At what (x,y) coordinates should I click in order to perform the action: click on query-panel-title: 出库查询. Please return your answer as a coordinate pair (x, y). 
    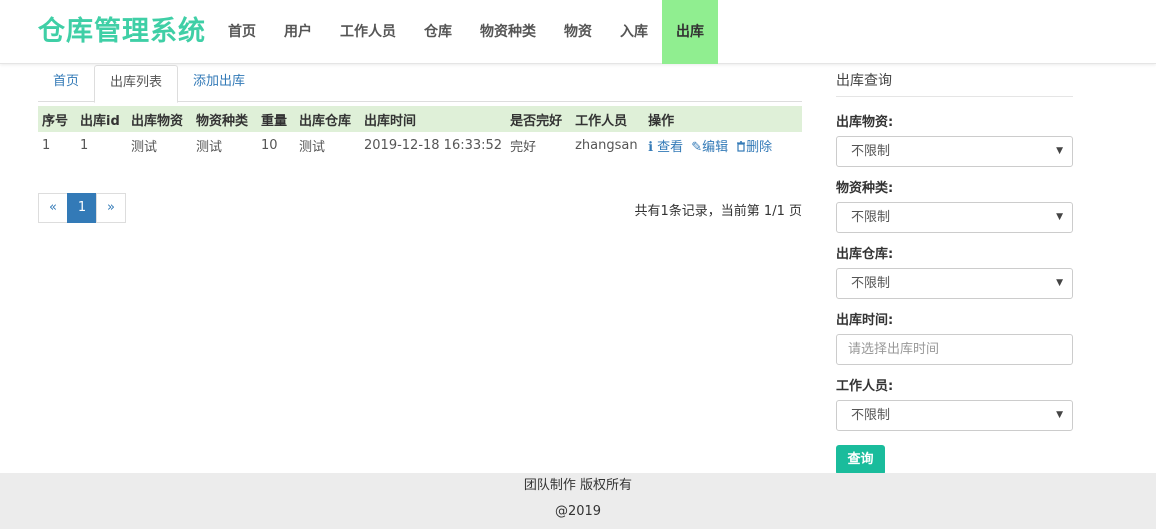
    Looking at the image, I should click on (954, 80).